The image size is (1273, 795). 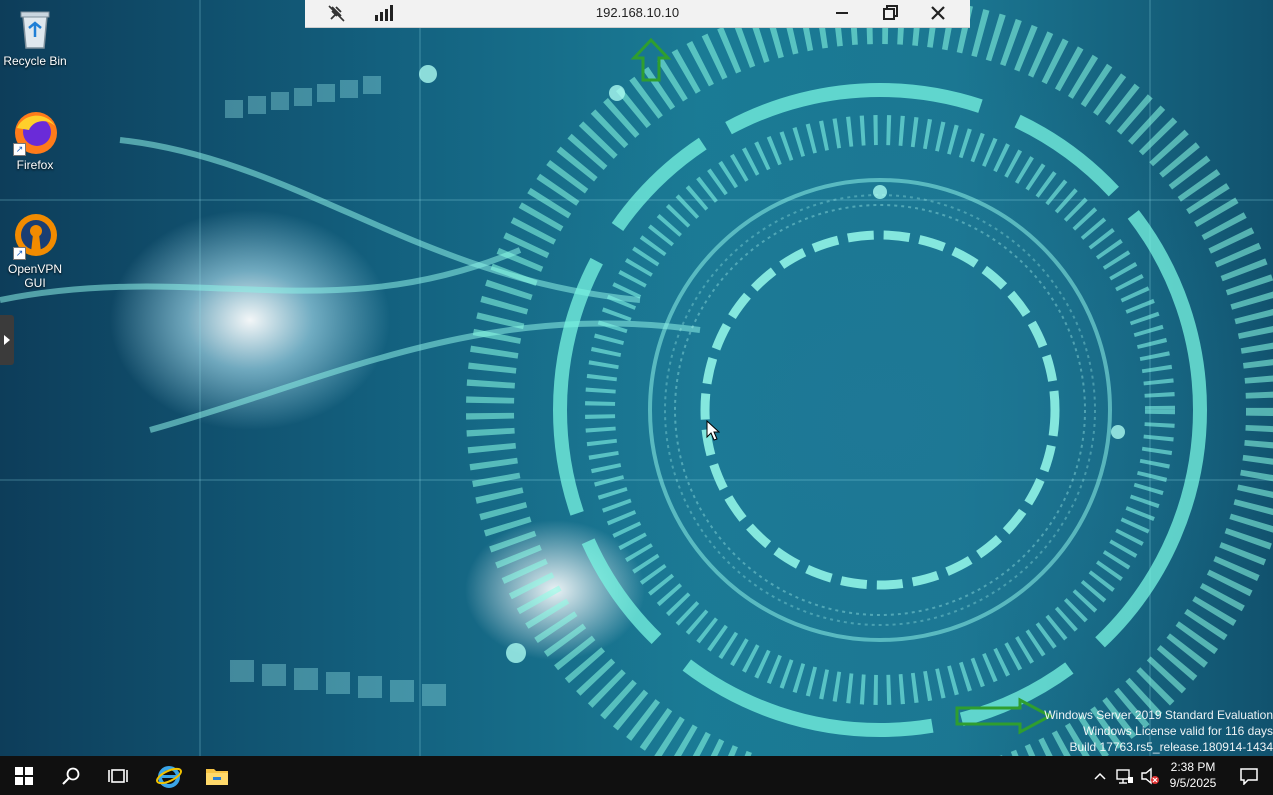 I want to click on search-icon, so click(x=71, y=775).